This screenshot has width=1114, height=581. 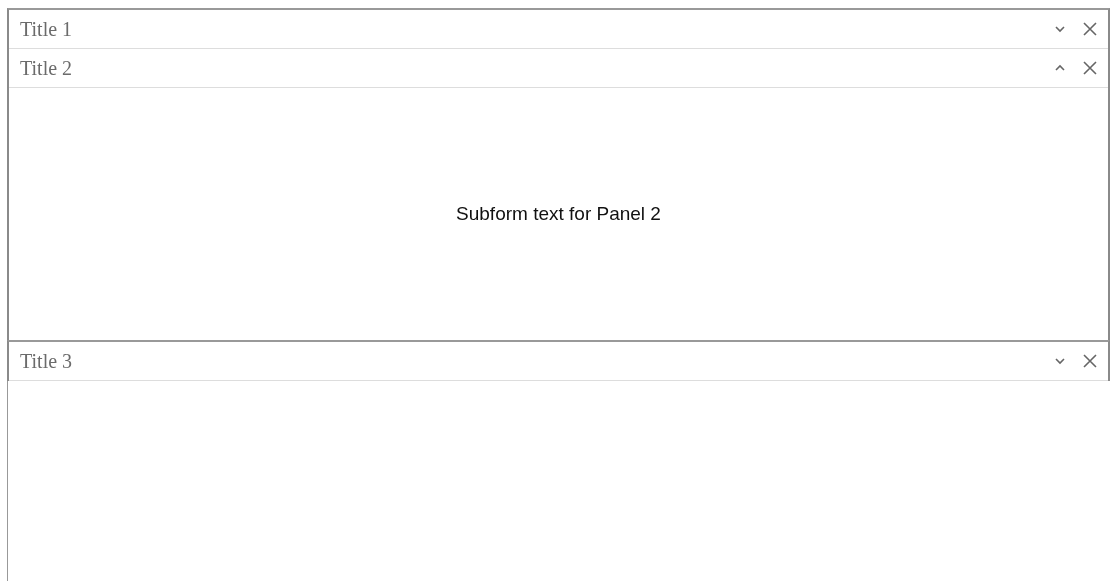 What do you see at coordinates (46, 361) in the screenshot?
I see `panel-title: Title 3` at bounding box center [46, 361].